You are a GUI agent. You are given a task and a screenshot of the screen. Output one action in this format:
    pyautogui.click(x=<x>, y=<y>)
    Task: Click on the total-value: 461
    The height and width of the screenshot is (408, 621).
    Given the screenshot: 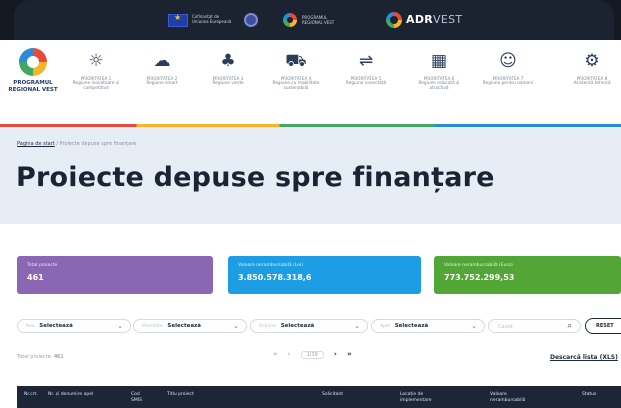 What is the action you would take?
    pyautogui.click(x=58, y=357)
    